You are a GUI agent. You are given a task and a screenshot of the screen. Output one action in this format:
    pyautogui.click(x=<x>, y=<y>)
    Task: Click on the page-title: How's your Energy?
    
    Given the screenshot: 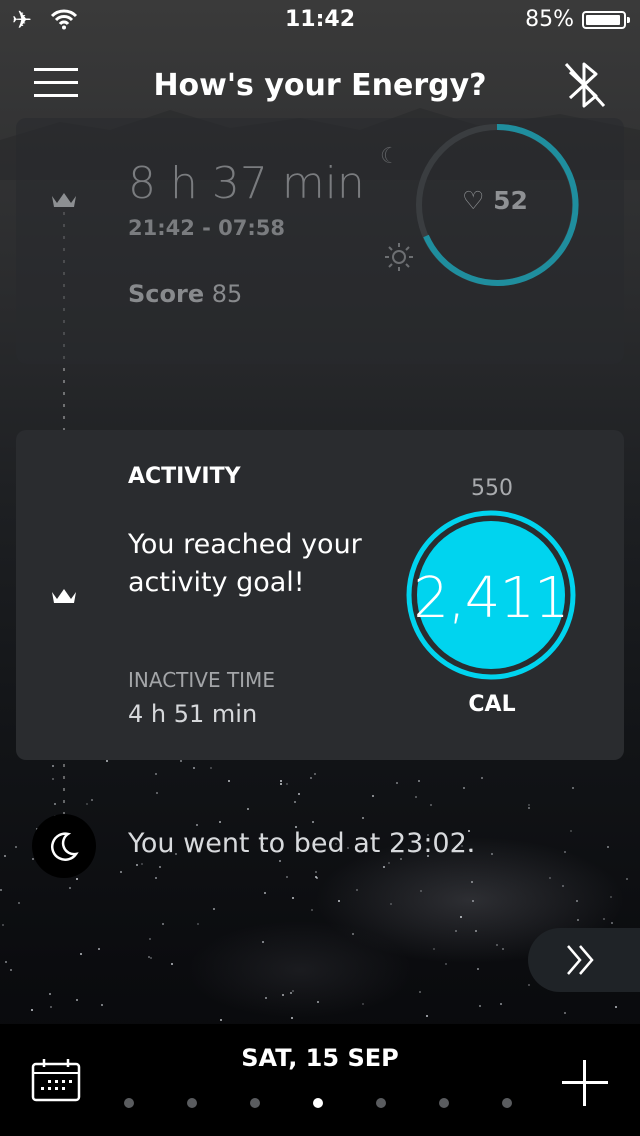 What is the action you would take?
    pyautogui.click(x=320, y=85)
    